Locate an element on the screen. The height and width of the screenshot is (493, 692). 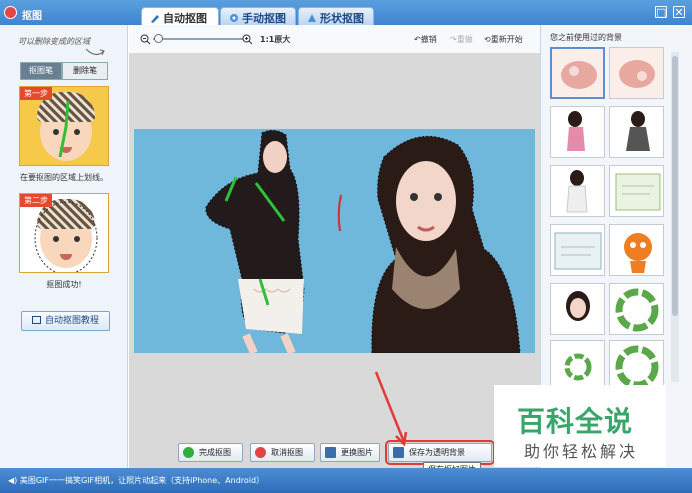
zoom-out-icon is located at coordinates (145, 40).